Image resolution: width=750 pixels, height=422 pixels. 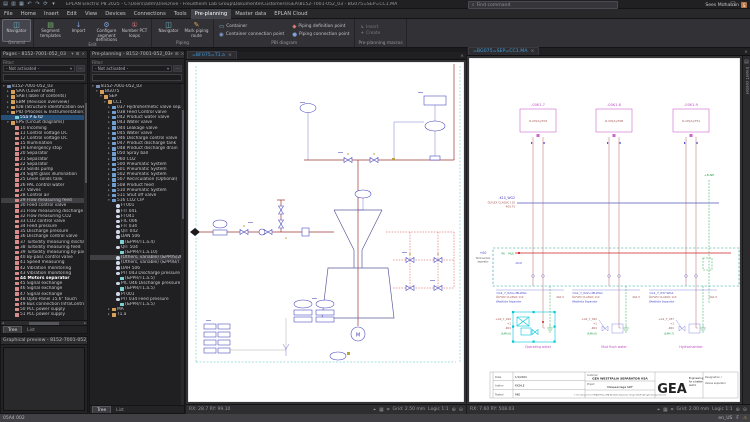 I want to click on flag-indicator: F, so click(x=737, y=418).